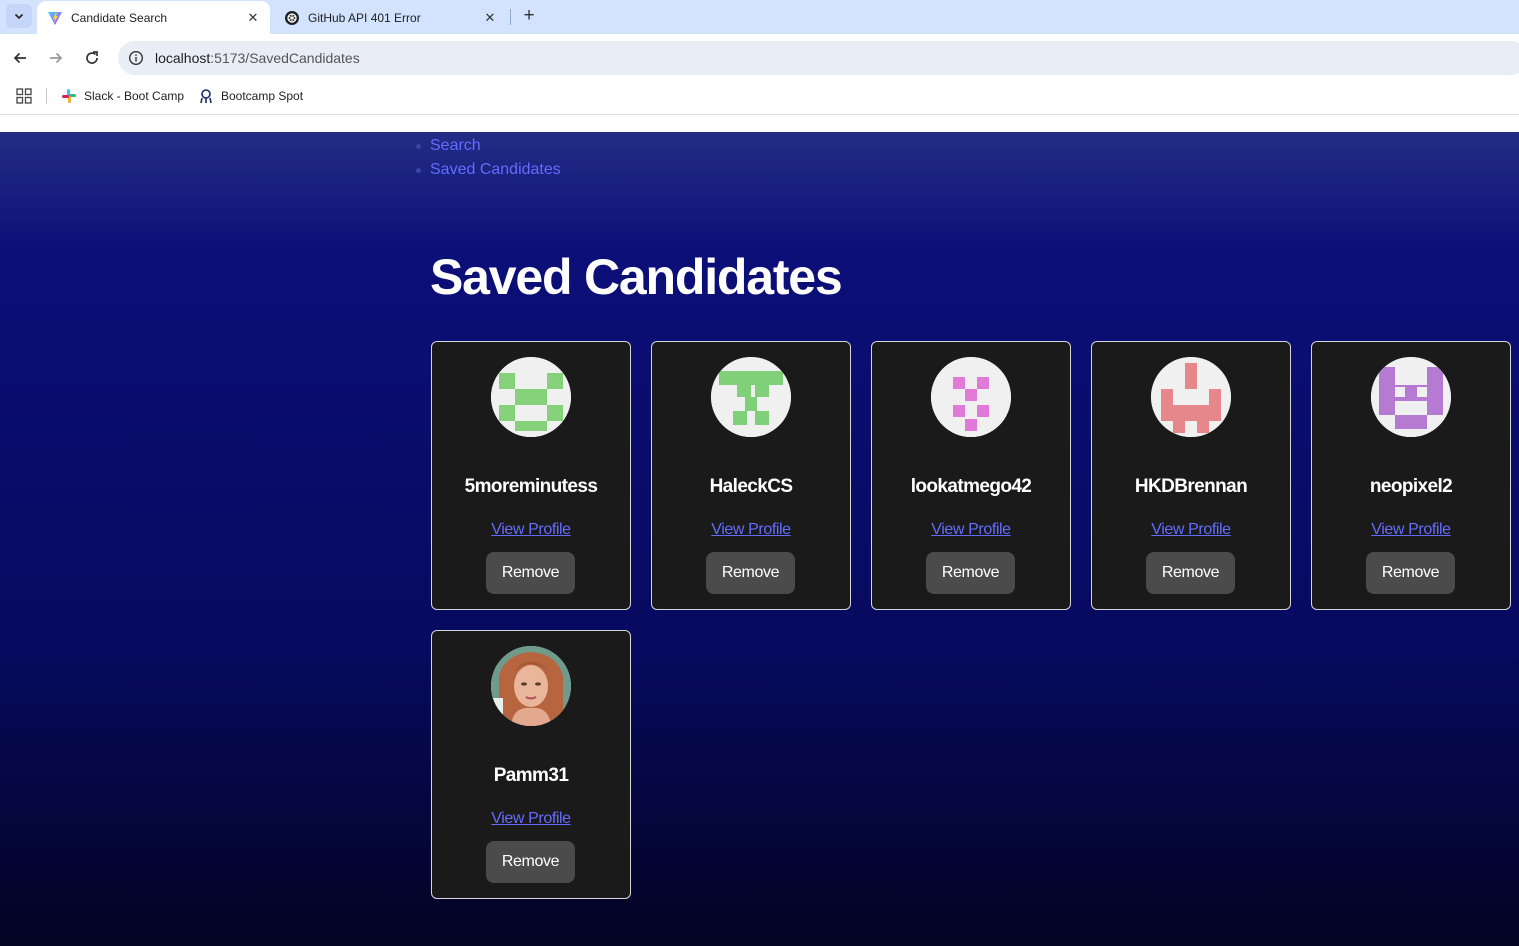  I want to click on arrow-left-icon, so click(19, 58).